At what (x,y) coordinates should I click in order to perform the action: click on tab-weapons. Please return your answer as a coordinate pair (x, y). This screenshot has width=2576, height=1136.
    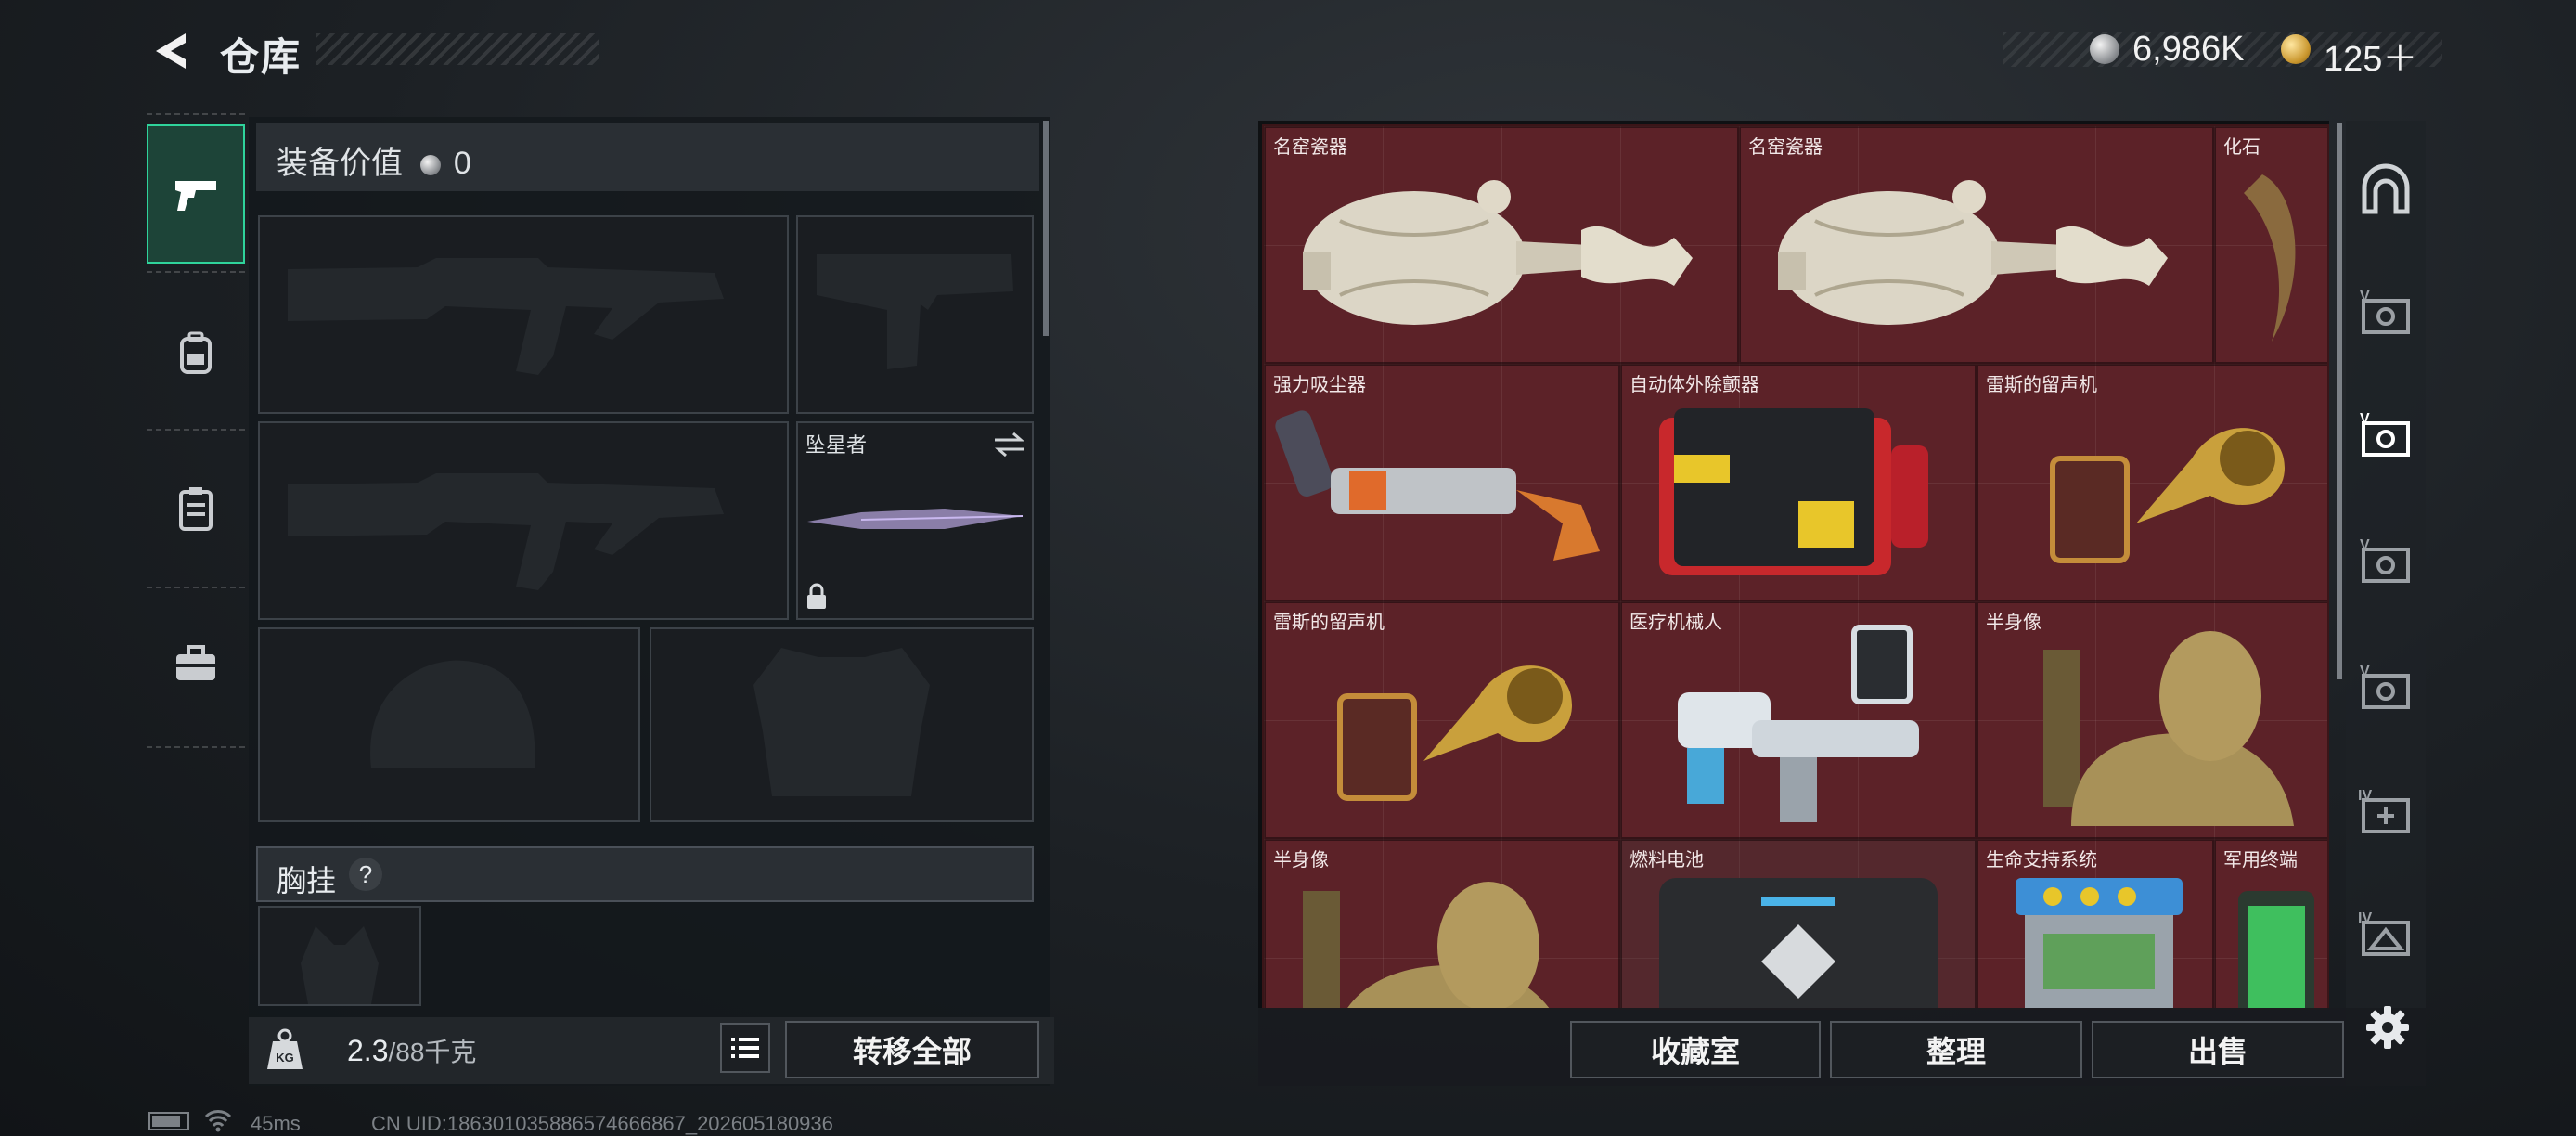
    Looking at the image, I should click on (196, 194).